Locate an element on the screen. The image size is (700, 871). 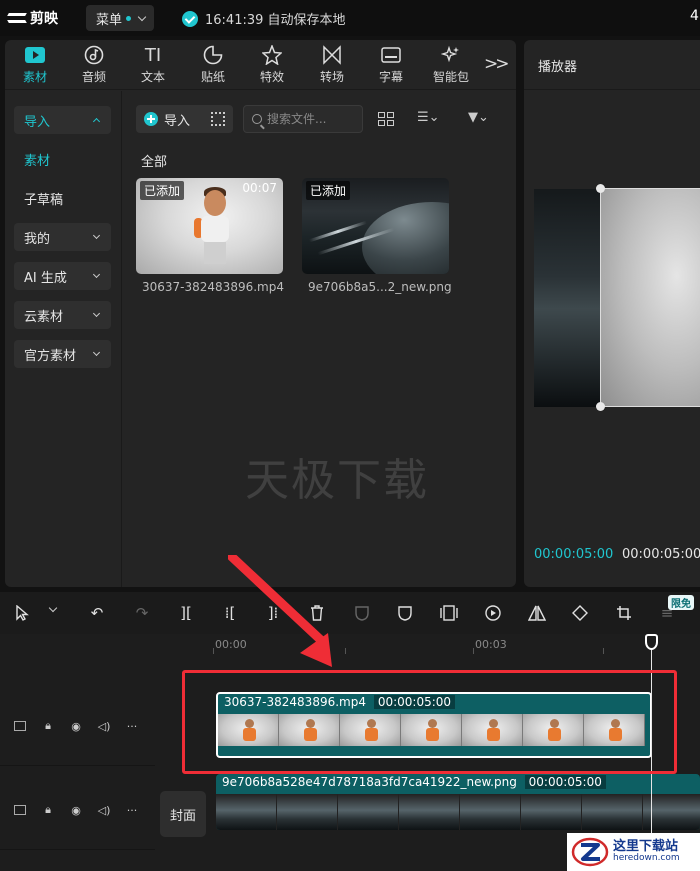
sidebar-item-label: 导入 is located at coordinates (37, 122).